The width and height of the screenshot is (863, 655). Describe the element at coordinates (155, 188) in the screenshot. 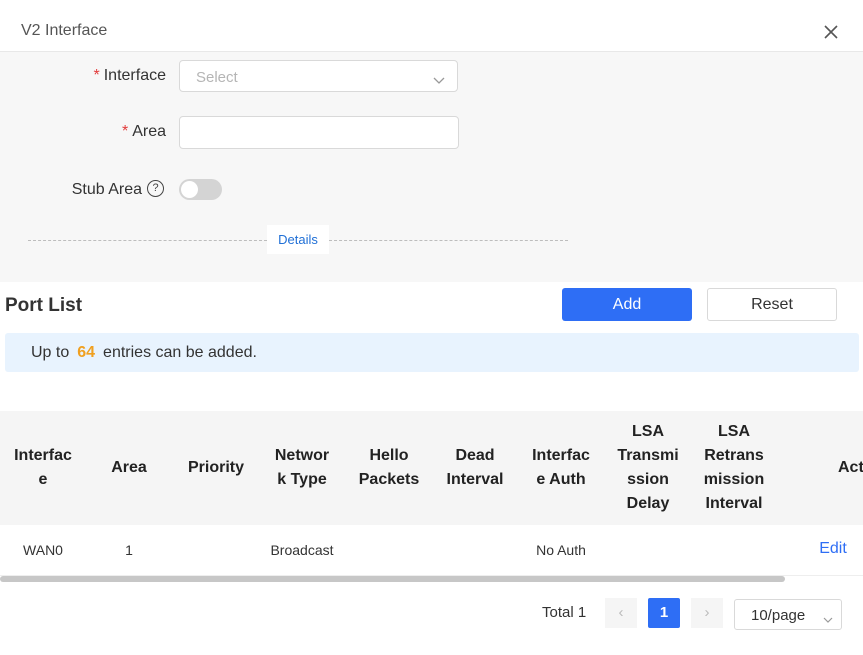

I see `help-icon: ?` at that location.